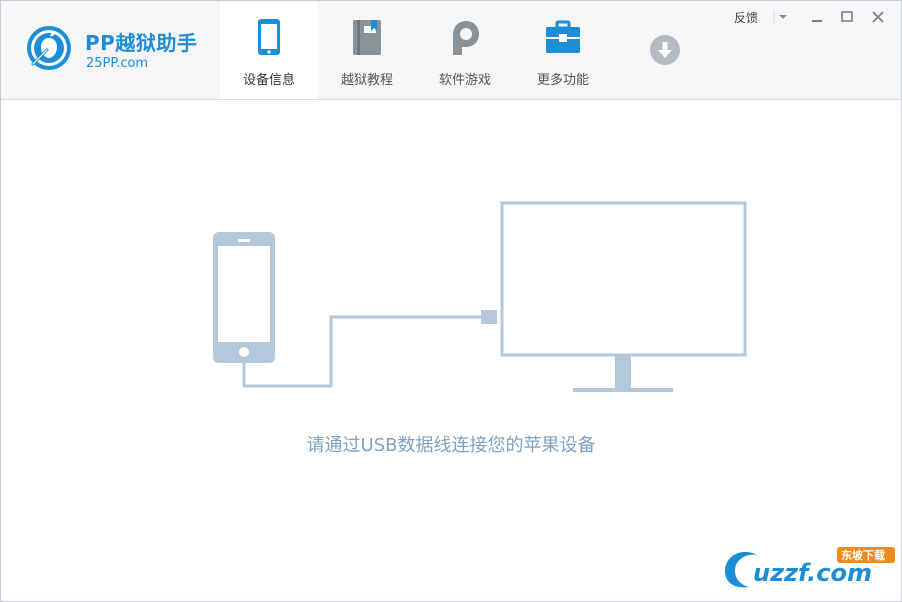 The image size is (902, 602). I want to click on tab-software-games: 软件游戏, so click(465, 50).